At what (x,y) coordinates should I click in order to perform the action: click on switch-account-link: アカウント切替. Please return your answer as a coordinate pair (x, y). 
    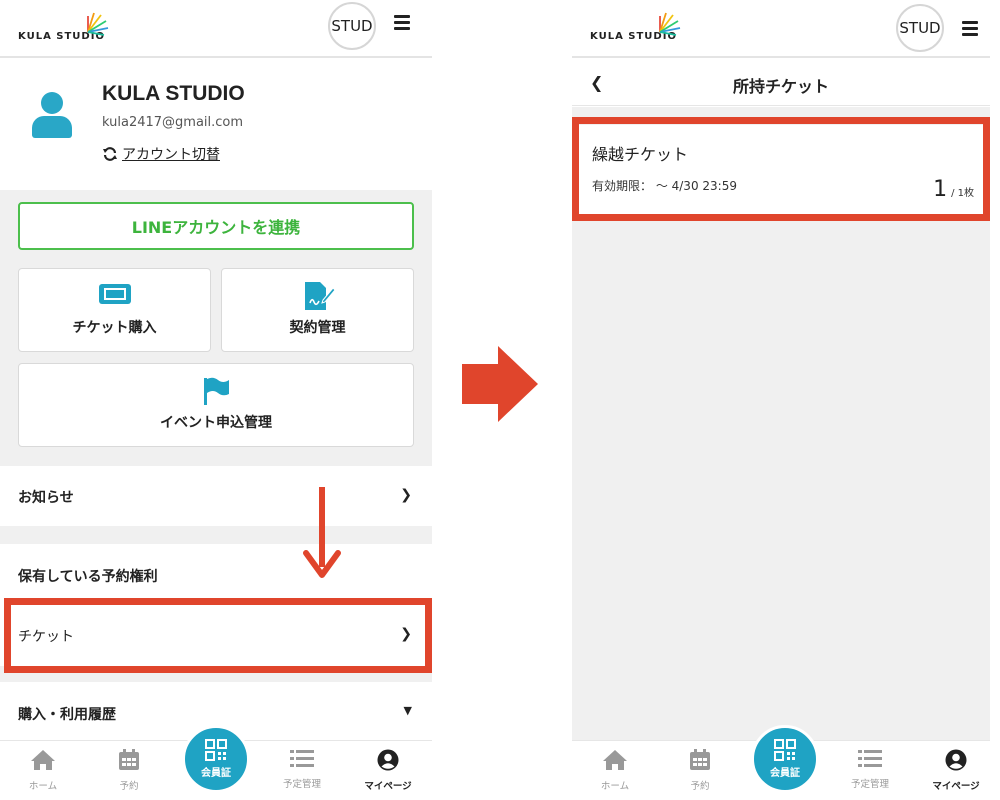
    Looking at the image, I should click on (161, 154).